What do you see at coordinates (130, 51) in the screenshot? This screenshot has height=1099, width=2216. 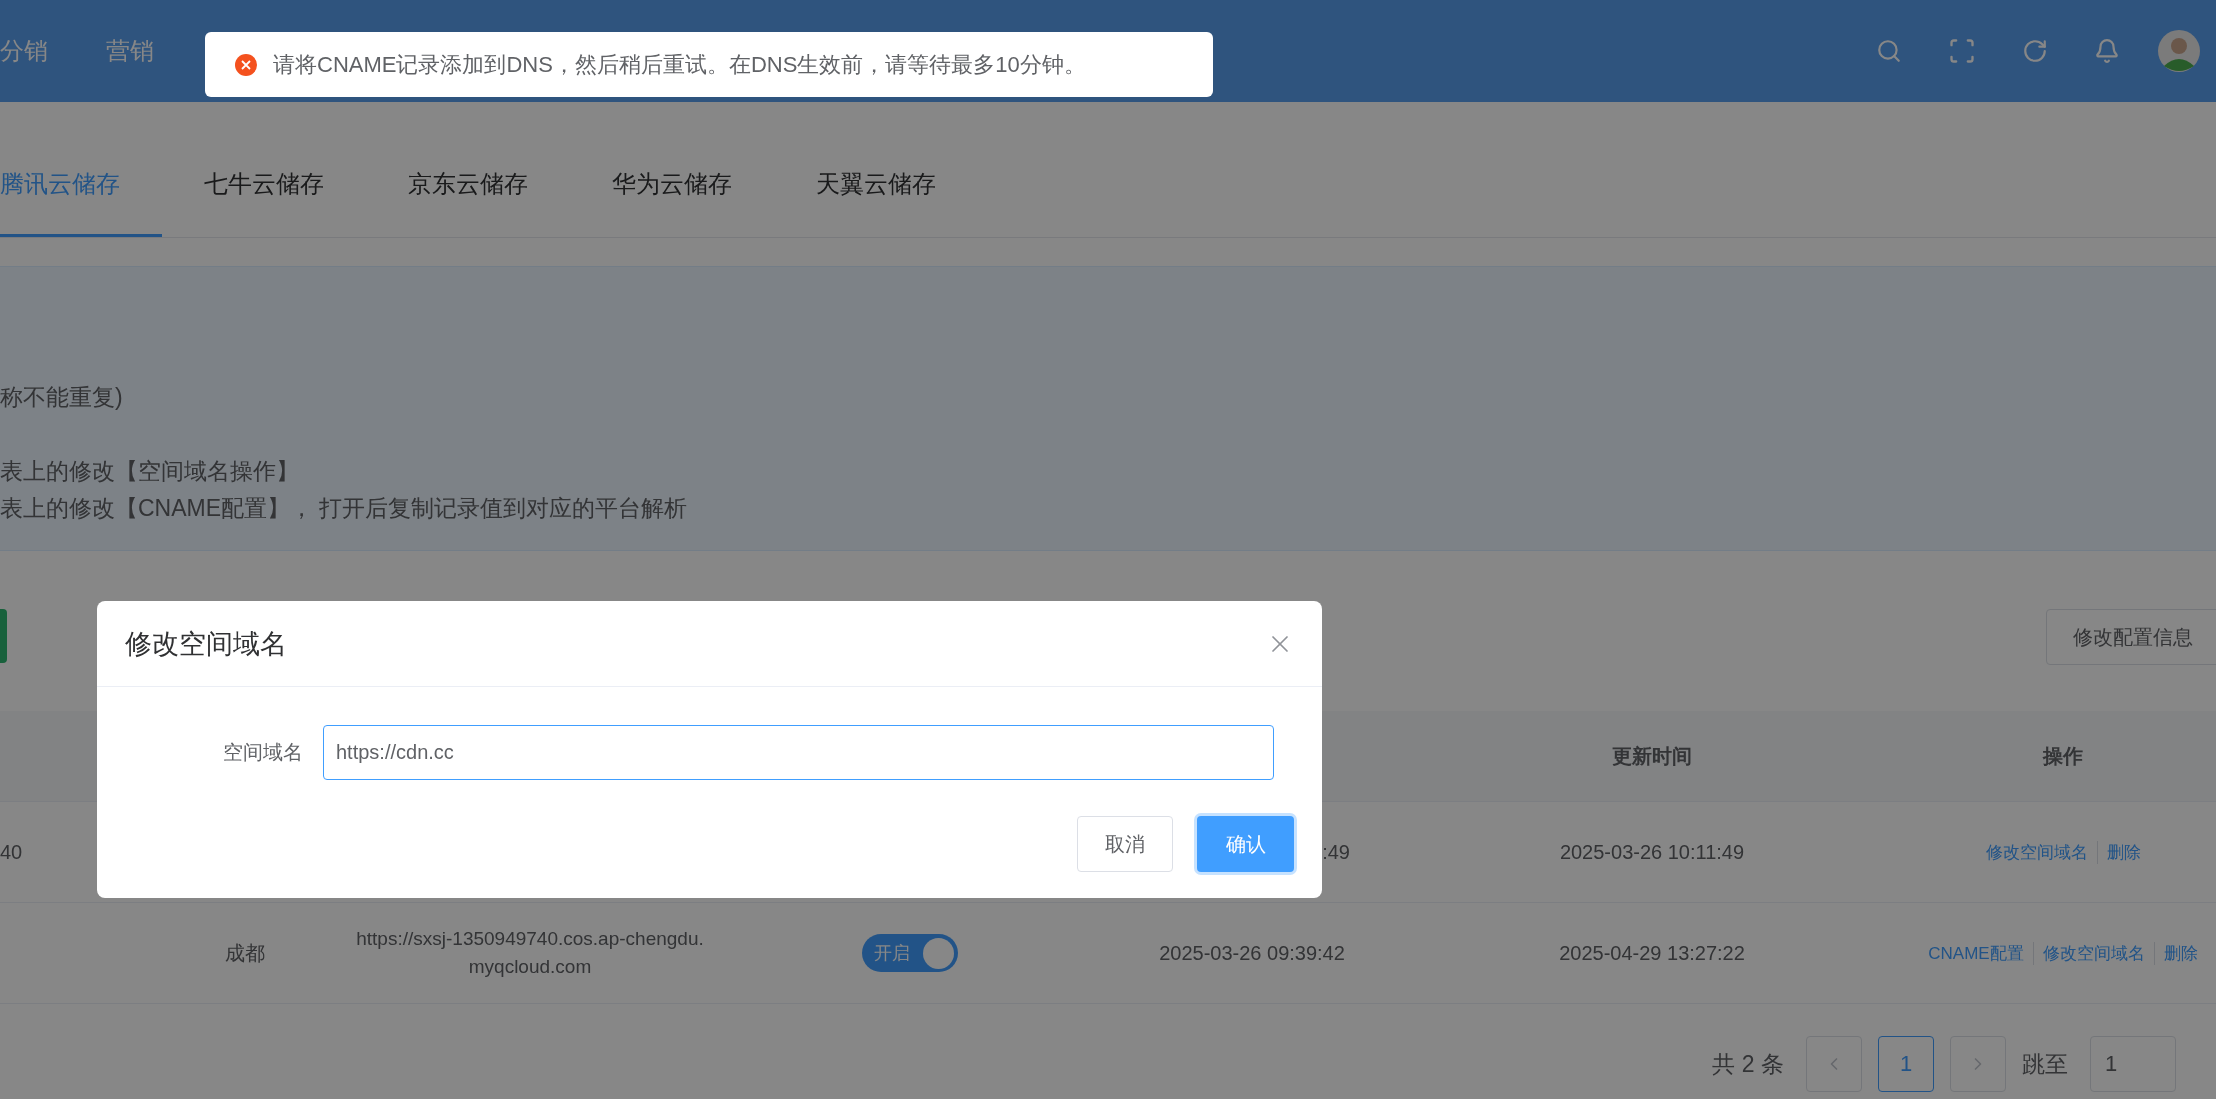 I see `nav-item: 营销` at bounding box center [130, 51].